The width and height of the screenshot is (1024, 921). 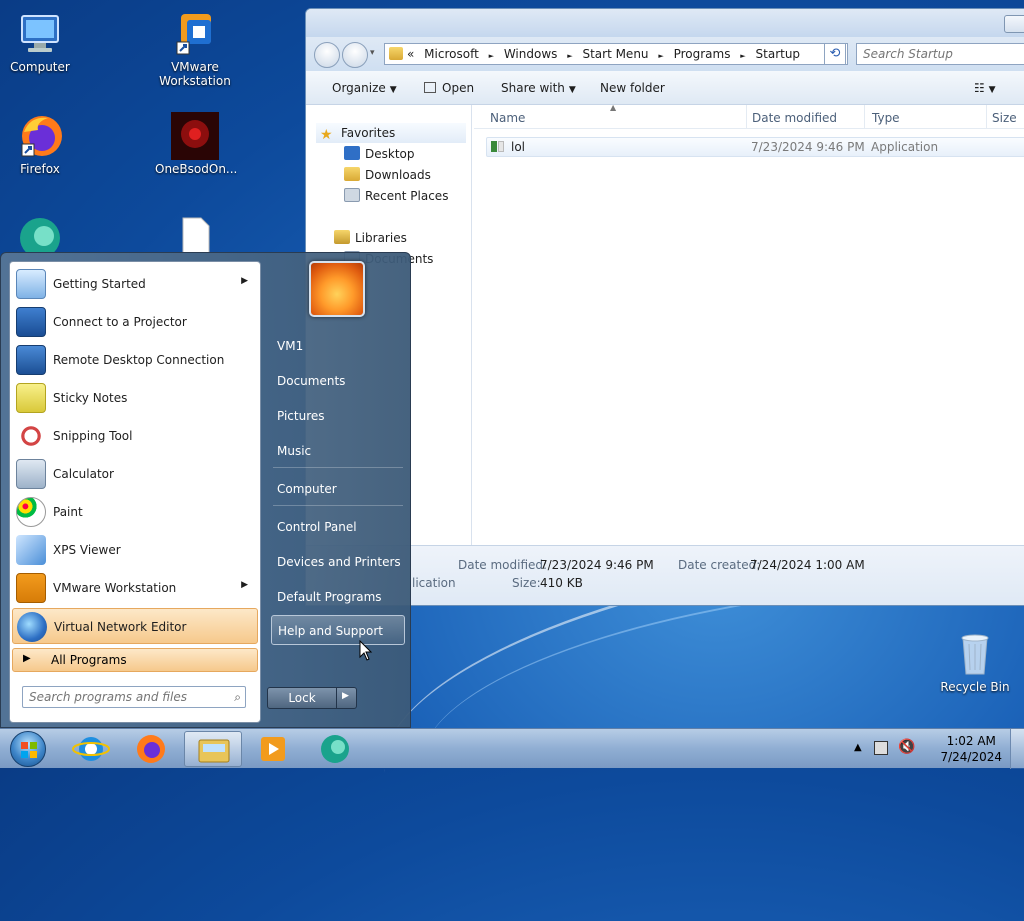 What do you see at coordinates (237, 697) in the screenshot?
I see `search-icon: ⌕` at bounding box center [237, 697].